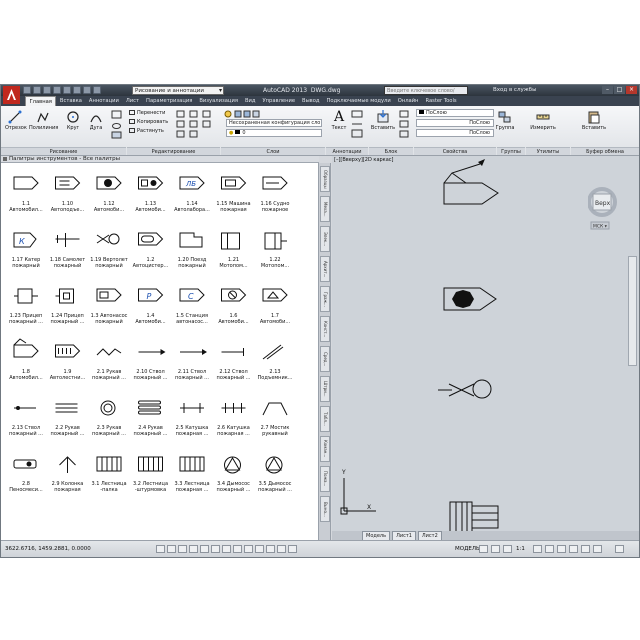  Describe the element at coordinates (178, 90) in the screenshot. I see `workspace-select: Рисование и аннотации` at that location.